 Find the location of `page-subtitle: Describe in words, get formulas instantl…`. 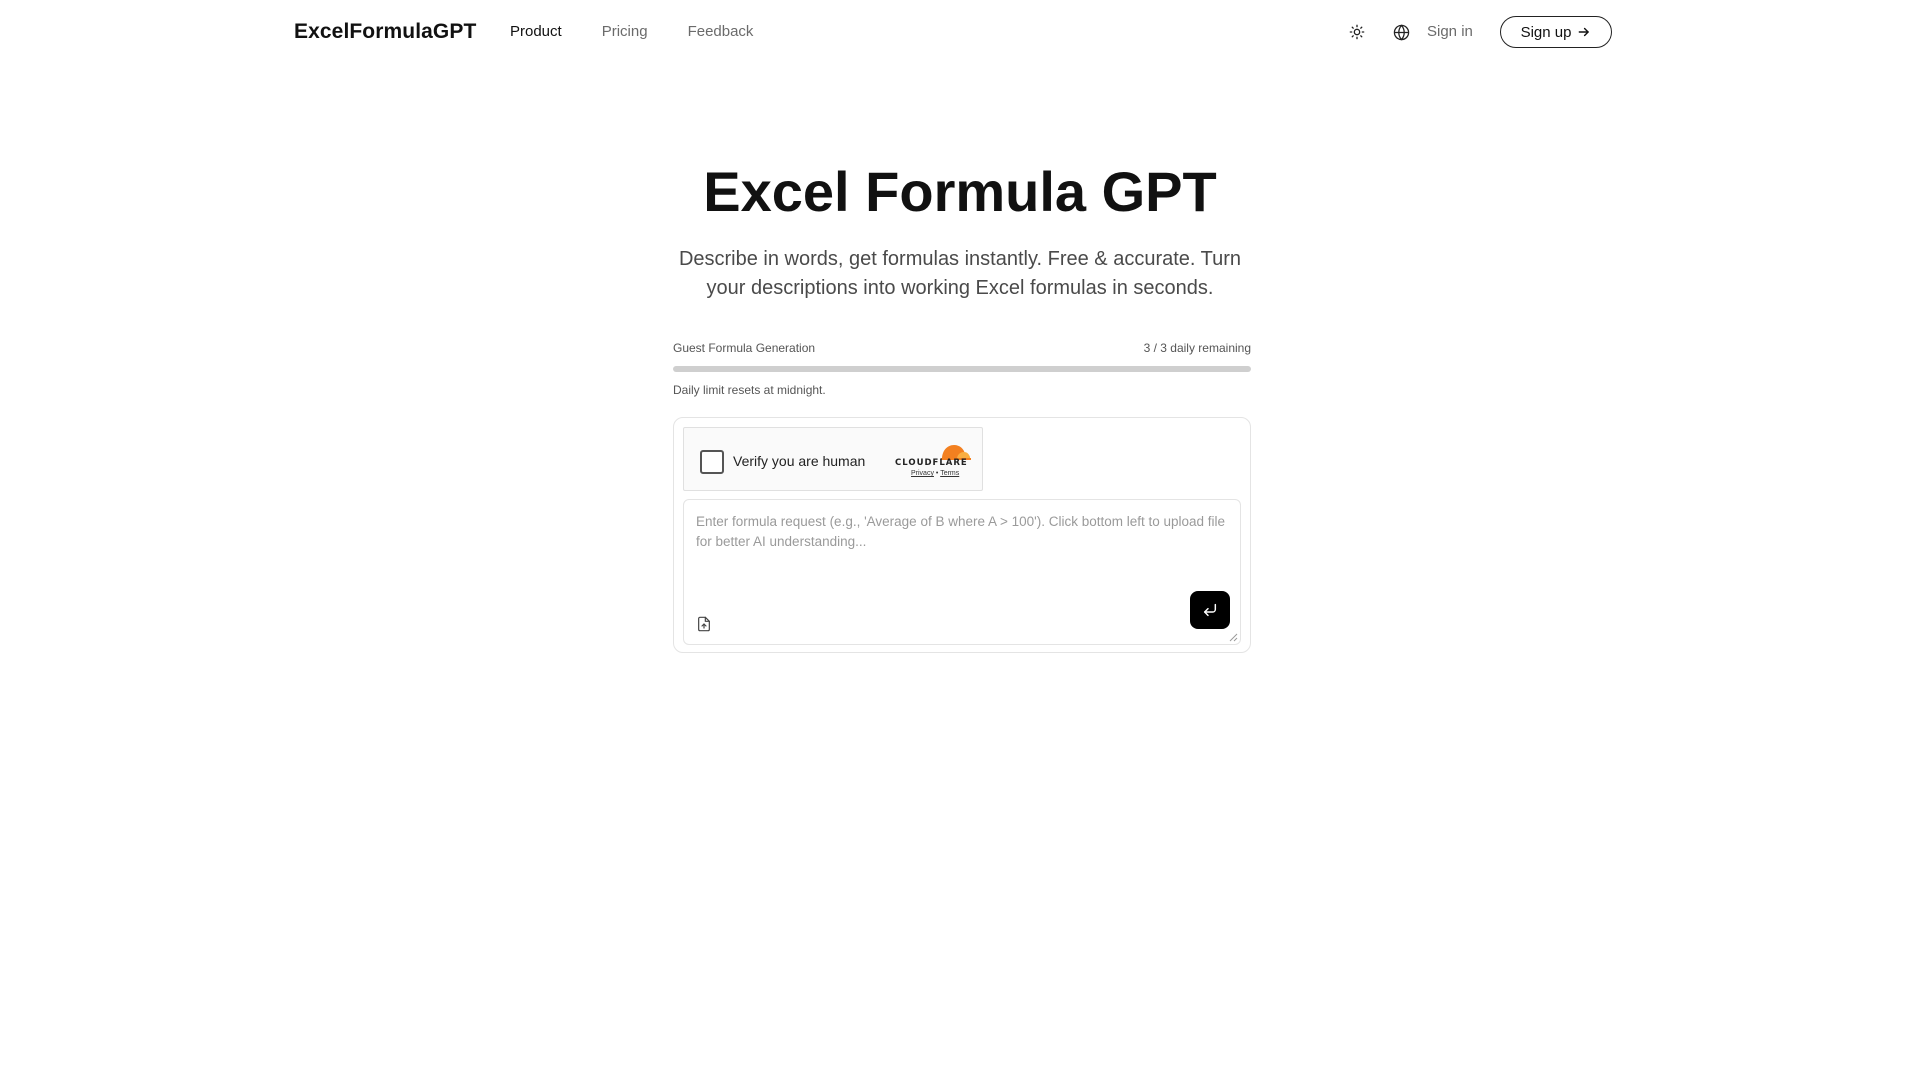

page-subtitle: Describe in words, get formulas instantl… is located at coordinates (960, 273).